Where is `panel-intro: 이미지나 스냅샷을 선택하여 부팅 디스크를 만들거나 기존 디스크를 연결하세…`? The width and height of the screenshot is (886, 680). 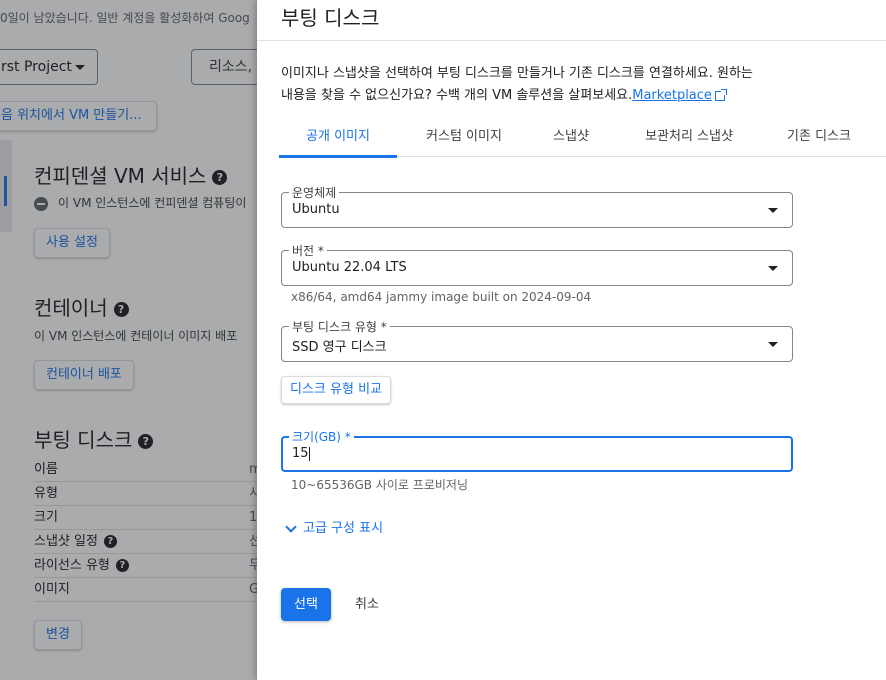 panel-intro: 이미지나 스냅샷을 선택하여 부팅 디스크를 만들거나 기존 디스크를 연결하세… is located at coordinates (541, 85).